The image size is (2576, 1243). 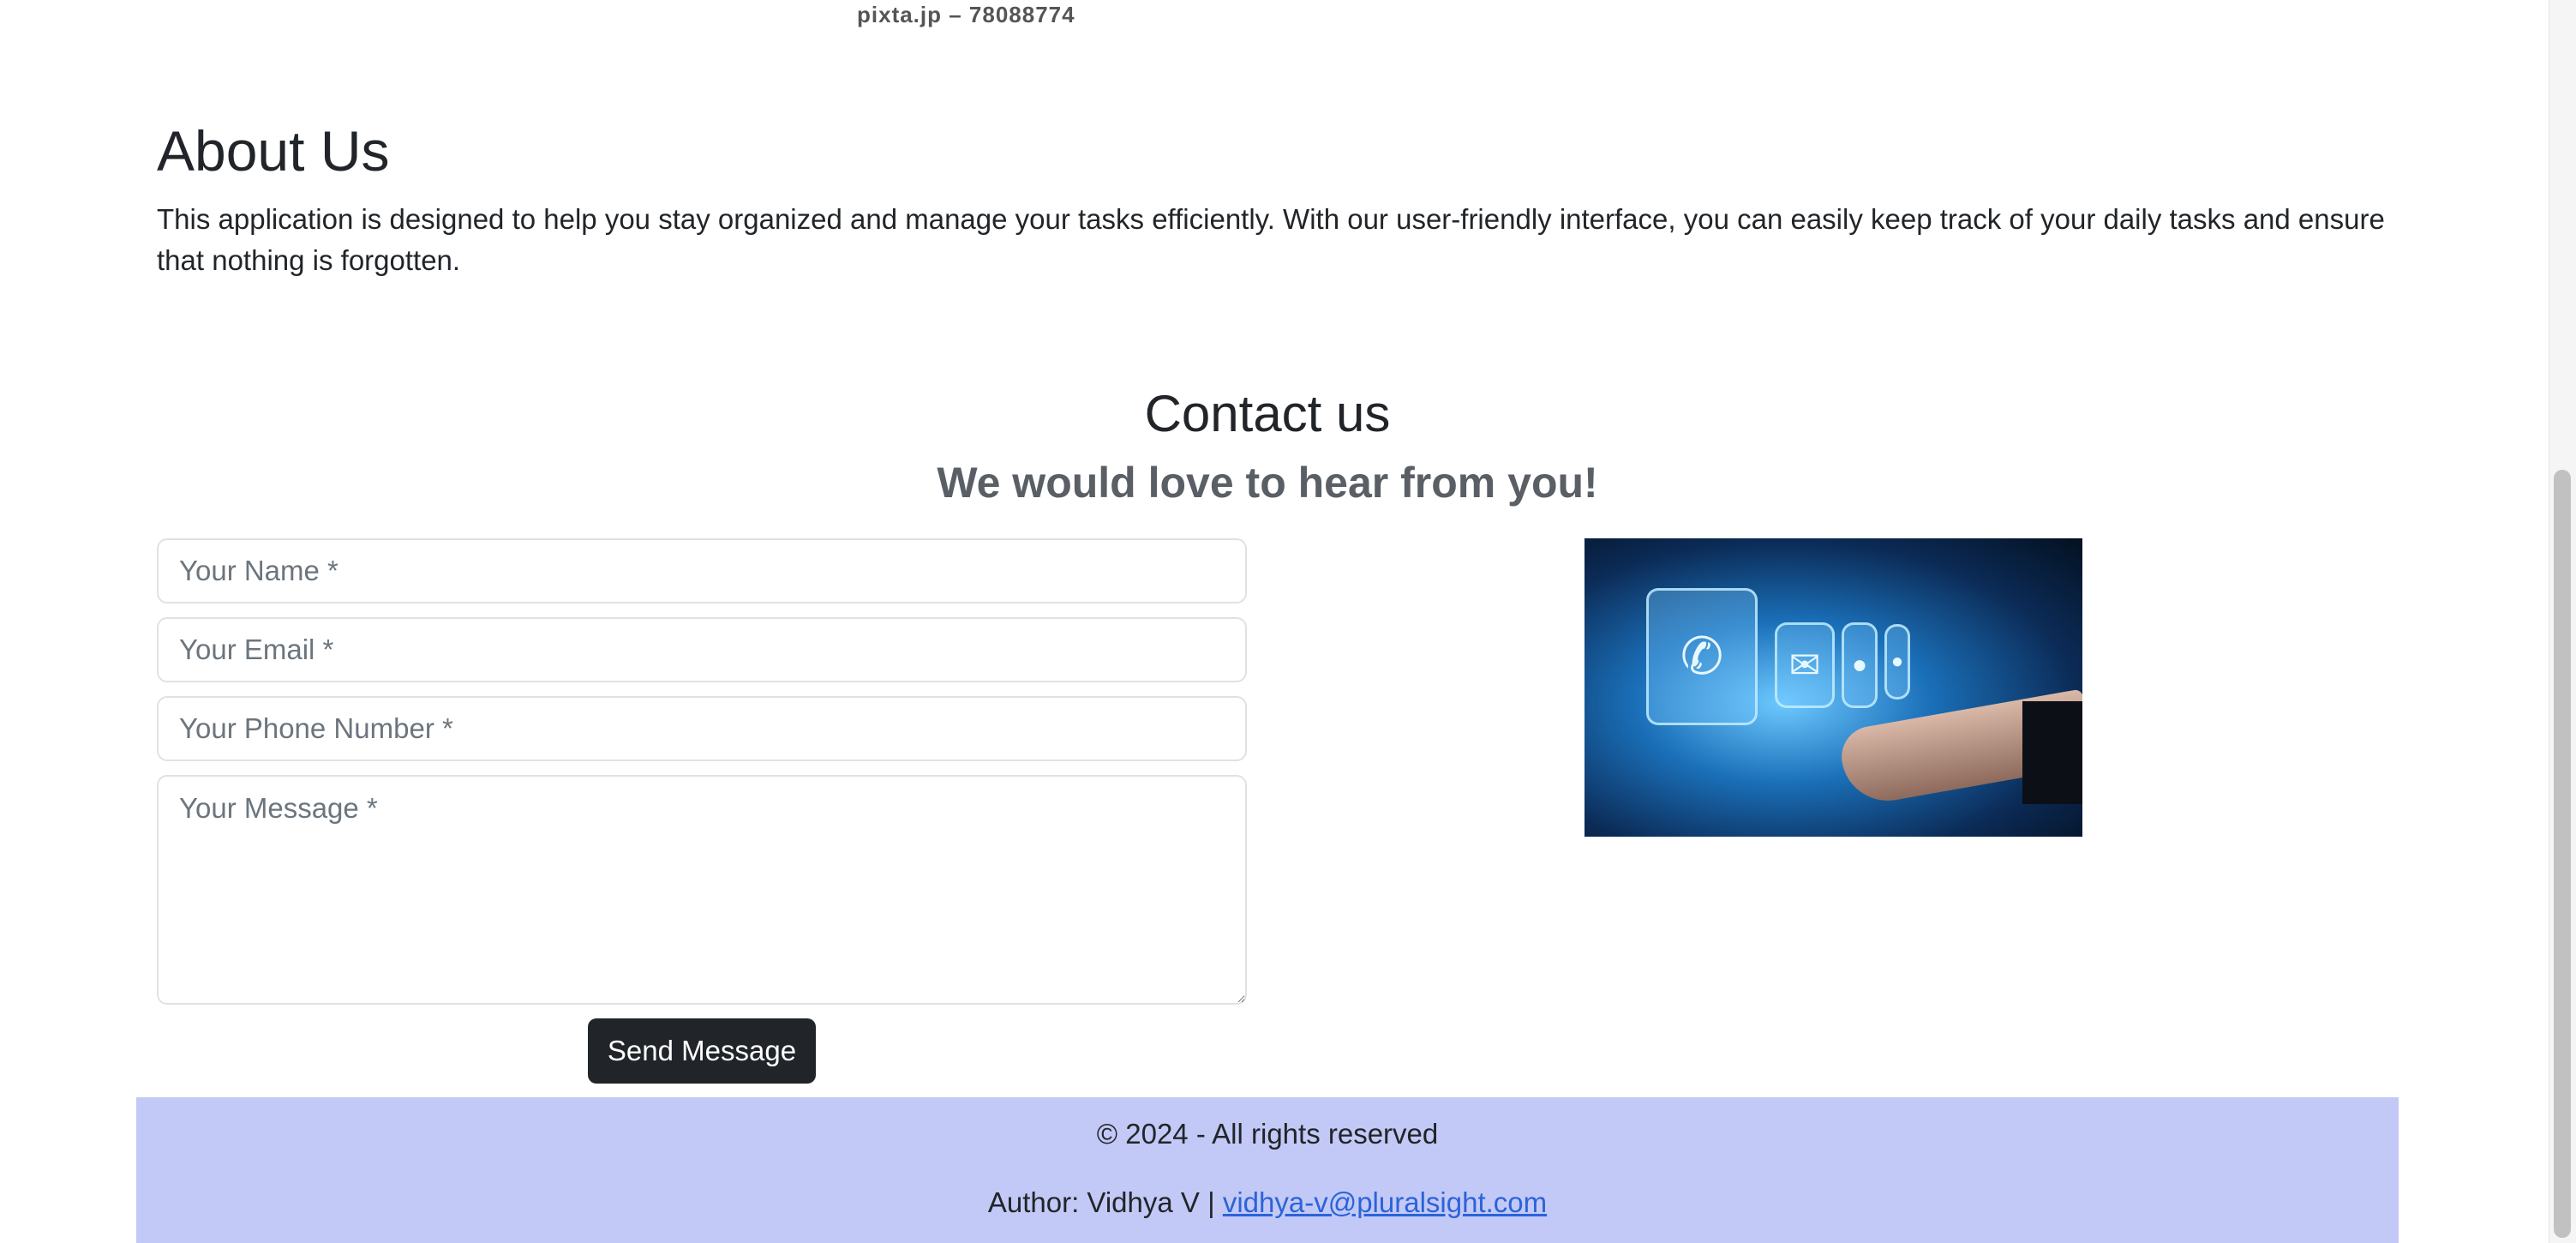 What do you see at coordinates (1105, 1202) in the screenshot?
I see `author-label: Author: Vidhya V |` at bounding box center [1105, 1202].